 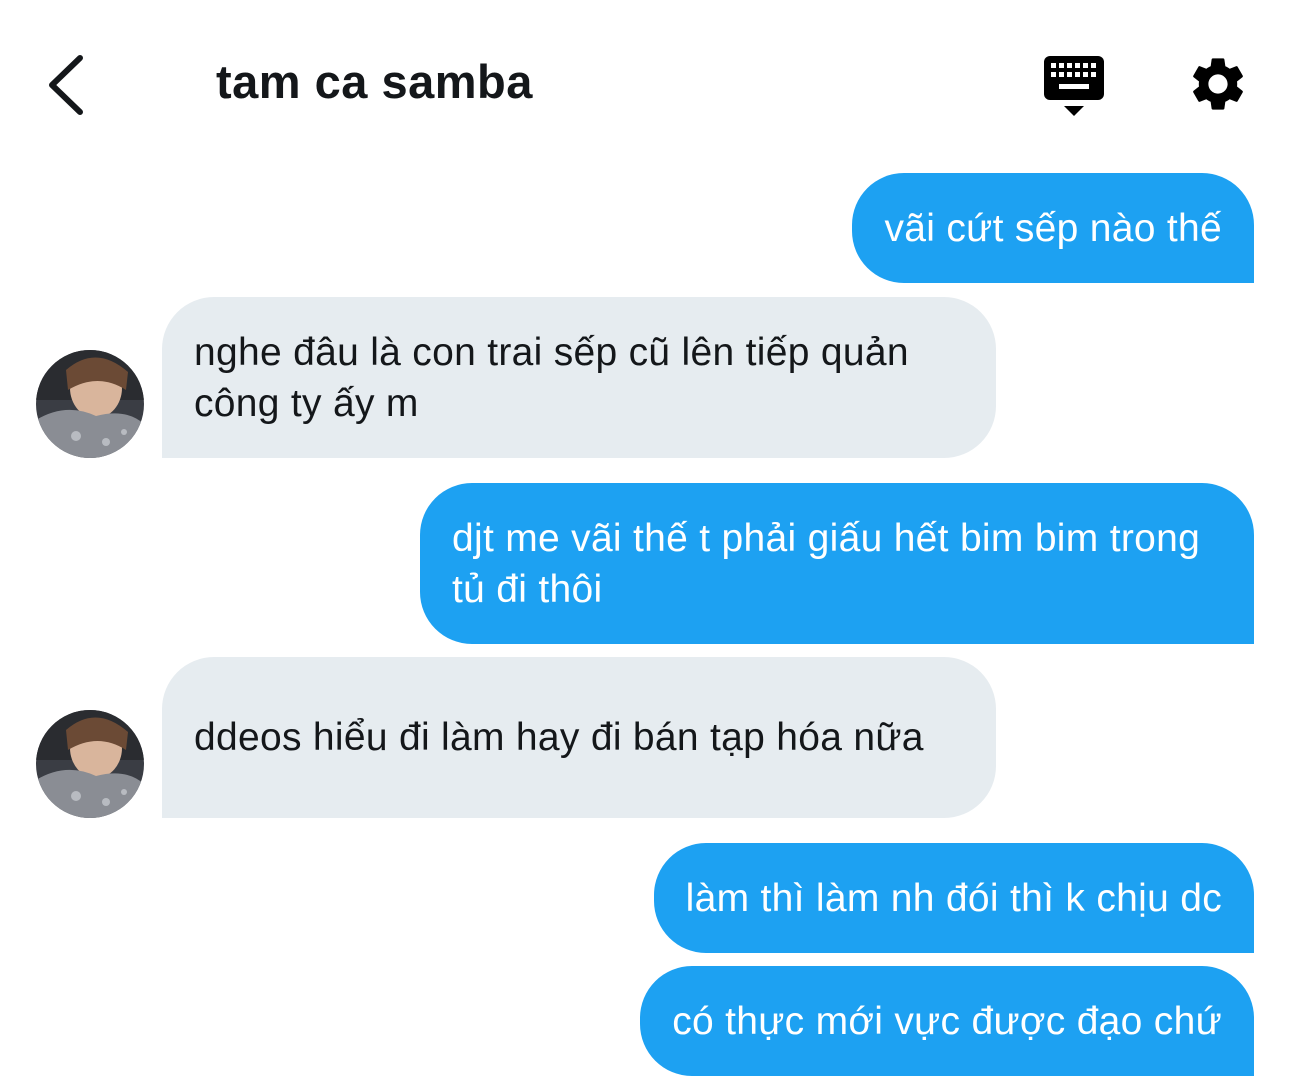 I want to click on back-button, so click(x=68, y=85).